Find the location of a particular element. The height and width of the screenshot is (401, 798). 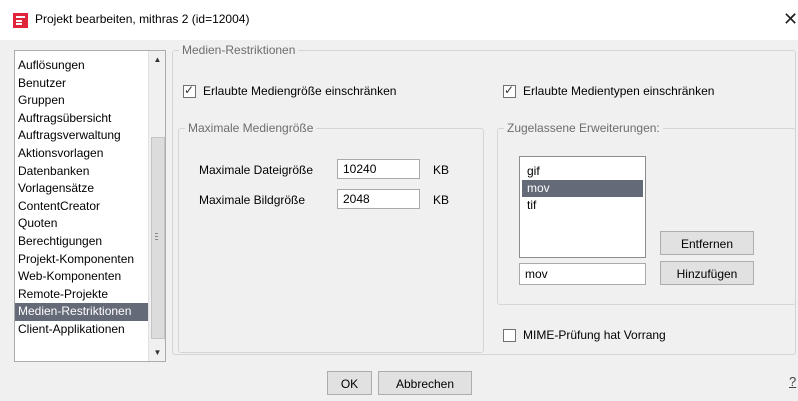

sidebar-scrollbar: ▲ ▼ is located at coordinates (156, 206).